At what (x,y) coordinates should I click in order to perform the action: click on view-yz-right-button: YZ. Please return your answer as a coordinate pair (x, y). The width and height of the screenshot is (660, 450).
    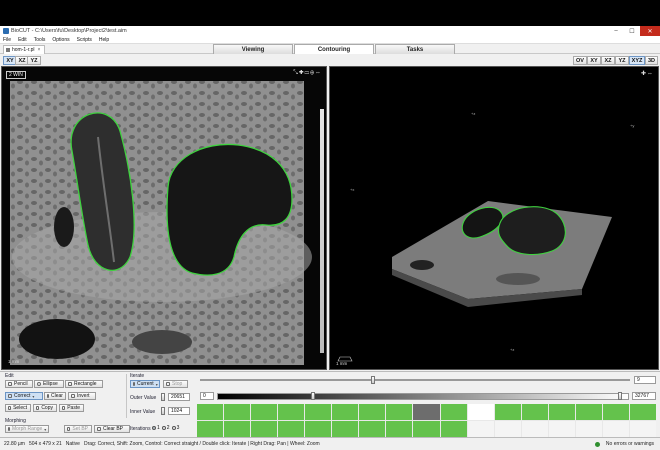
    Looking at the image, I should click on (622, 60).